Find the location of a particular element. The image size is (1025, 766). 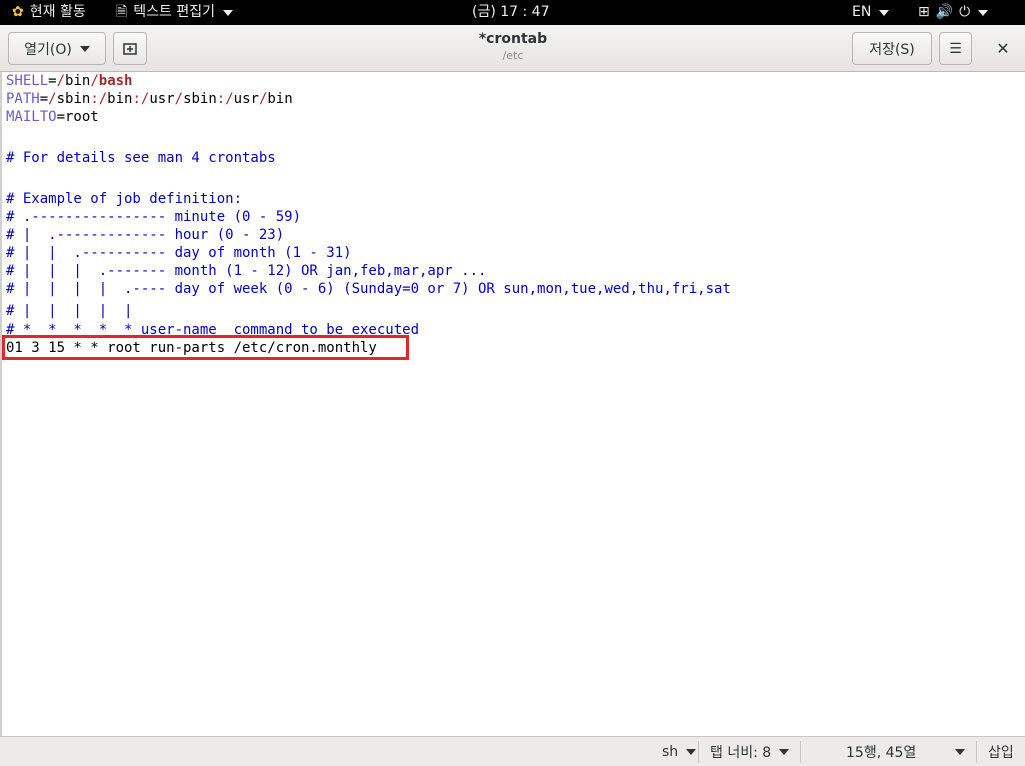

code-line: PATH=/sbin:/bin:/usr/sbin:/usr/bin is located at coordinates (149, 99).